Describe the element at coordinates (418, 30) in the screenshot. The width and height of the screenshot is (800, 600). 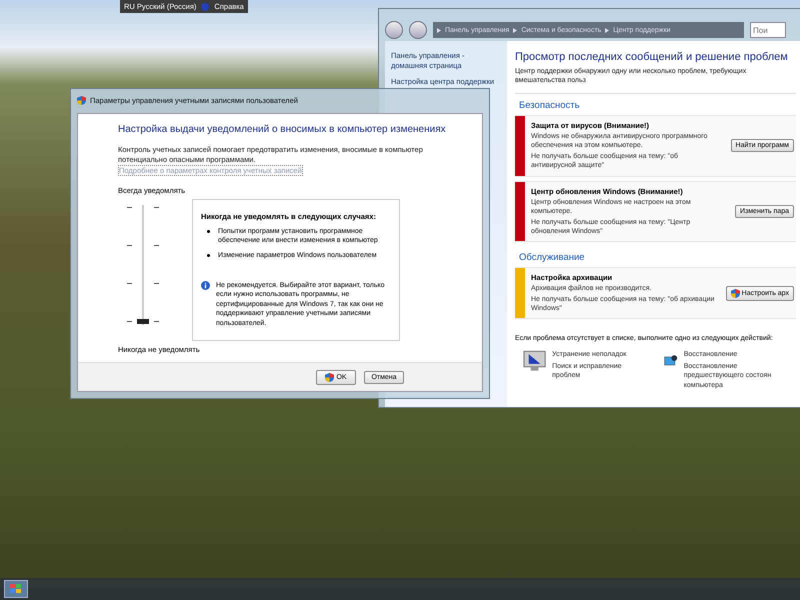
I see `forward-button` at that location.